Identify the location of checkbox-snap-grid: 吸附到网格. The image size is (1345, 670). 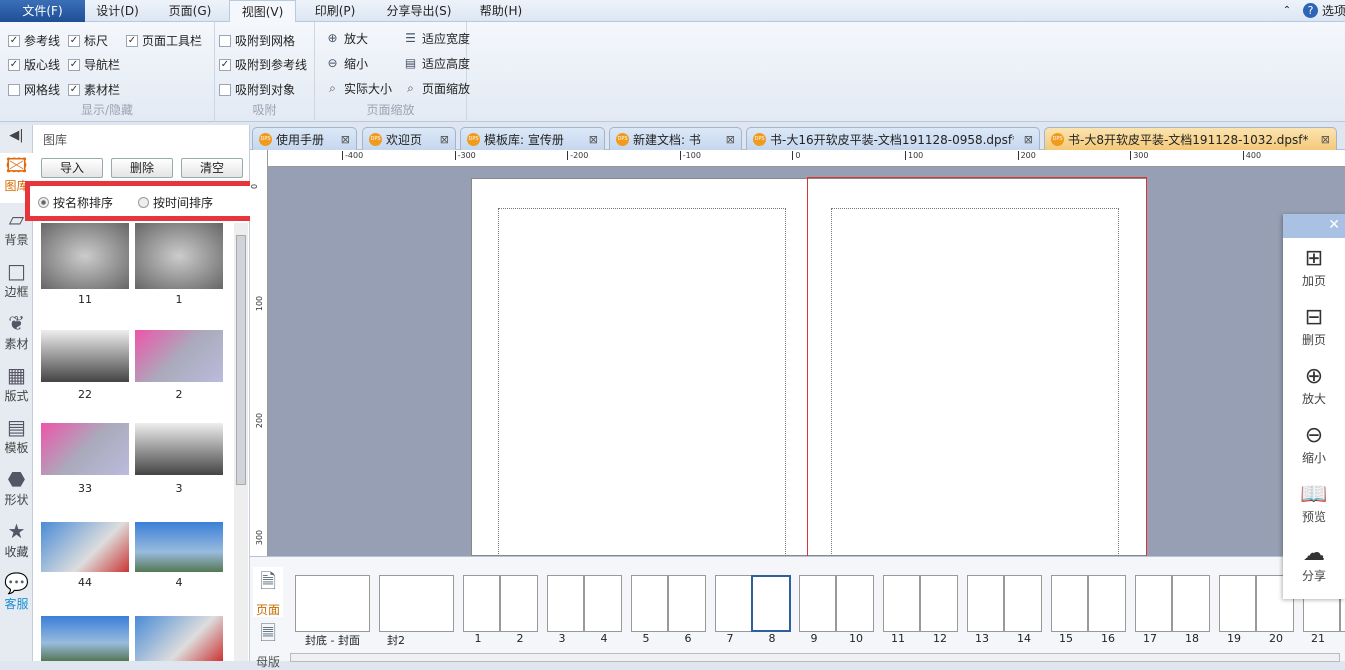
(257, 40).